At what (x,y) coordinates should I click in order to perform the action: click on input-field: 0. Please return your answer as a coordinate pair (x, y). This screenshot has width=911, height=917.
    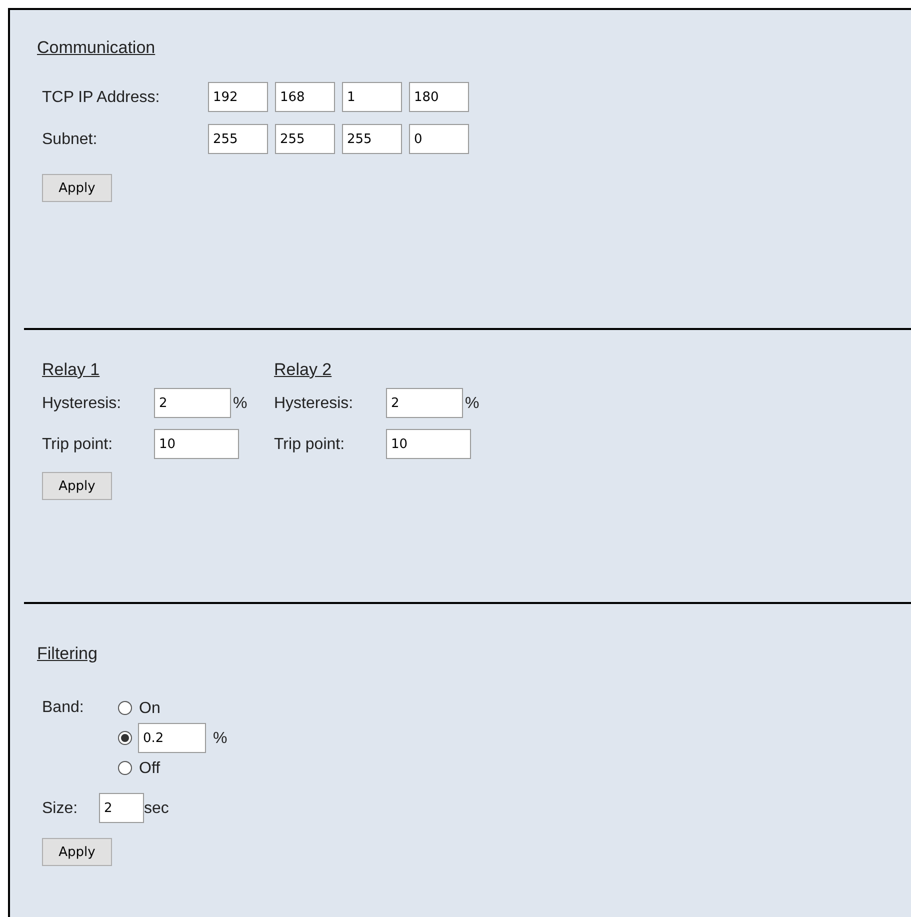
    Looking at the image, I should click on (439, 139).